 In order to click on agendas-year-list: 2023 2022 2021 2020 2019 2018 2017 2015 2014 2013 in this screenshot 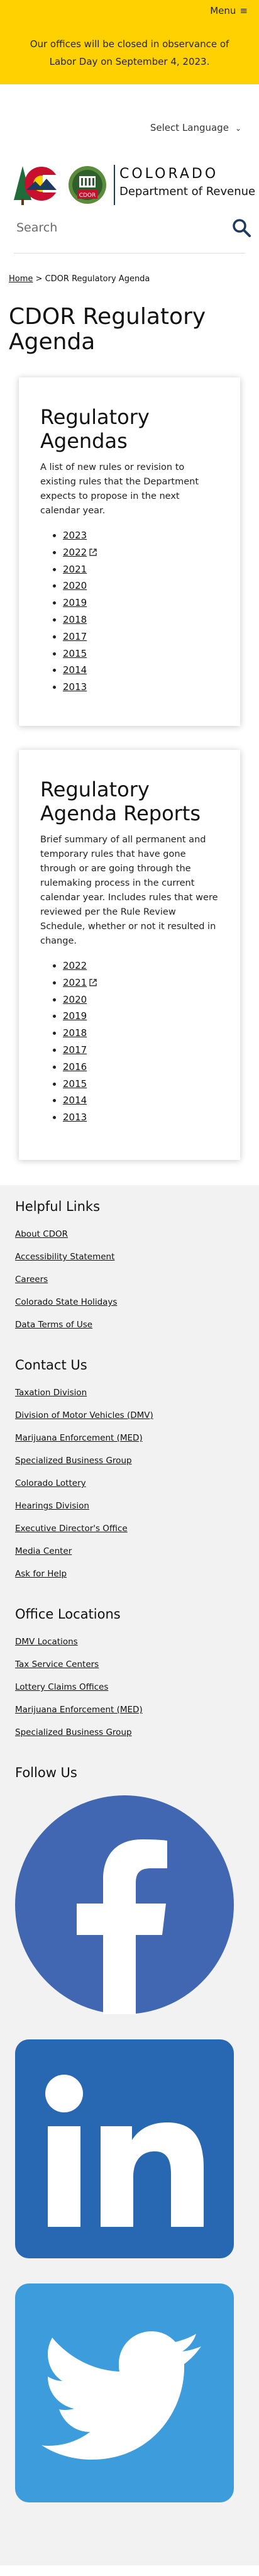, I will do `click(129, 611)`.